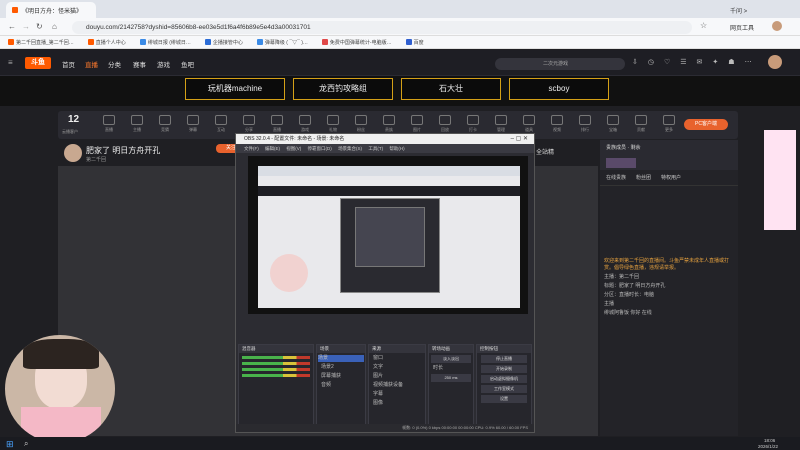 This screenshot has width=800, height=450. I want to click on banner-button: 石大壮, so click(451, 89).